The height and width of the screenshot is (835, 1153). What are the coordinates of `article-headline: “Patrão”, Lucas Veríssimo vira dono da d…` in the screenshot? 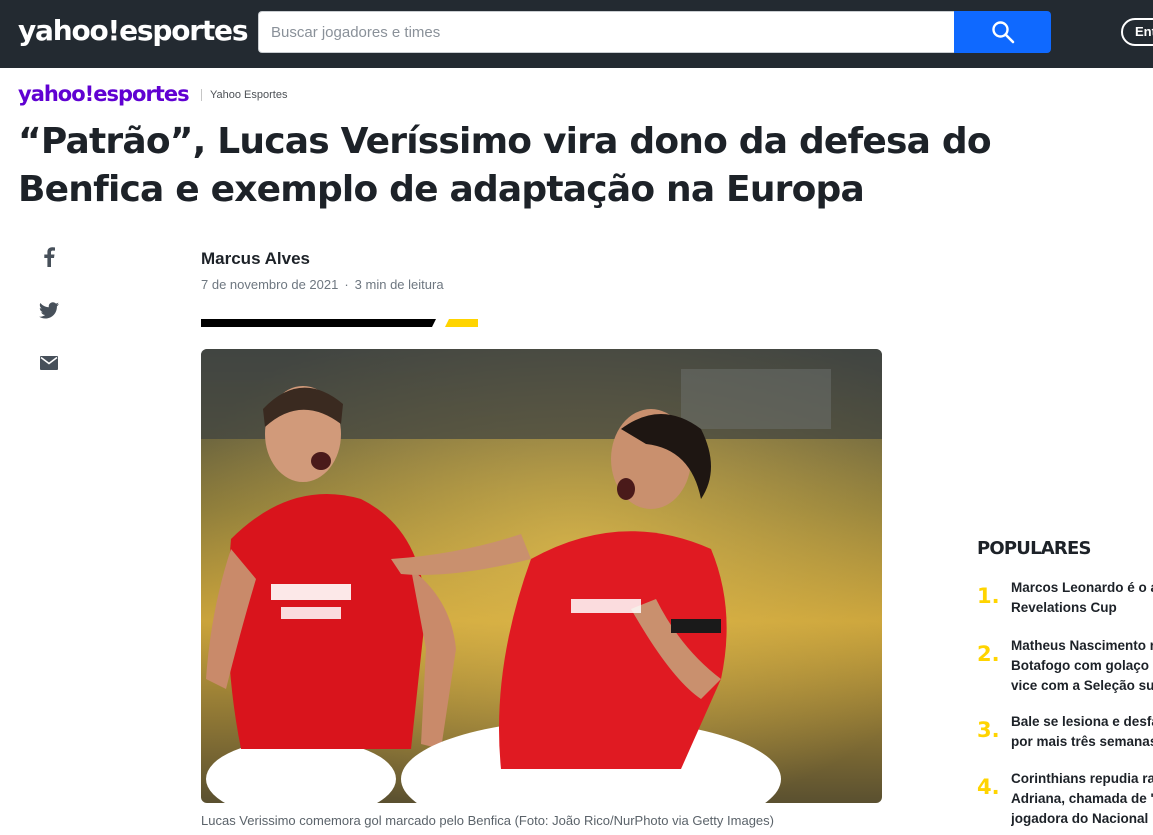 It's located at (505, 165).